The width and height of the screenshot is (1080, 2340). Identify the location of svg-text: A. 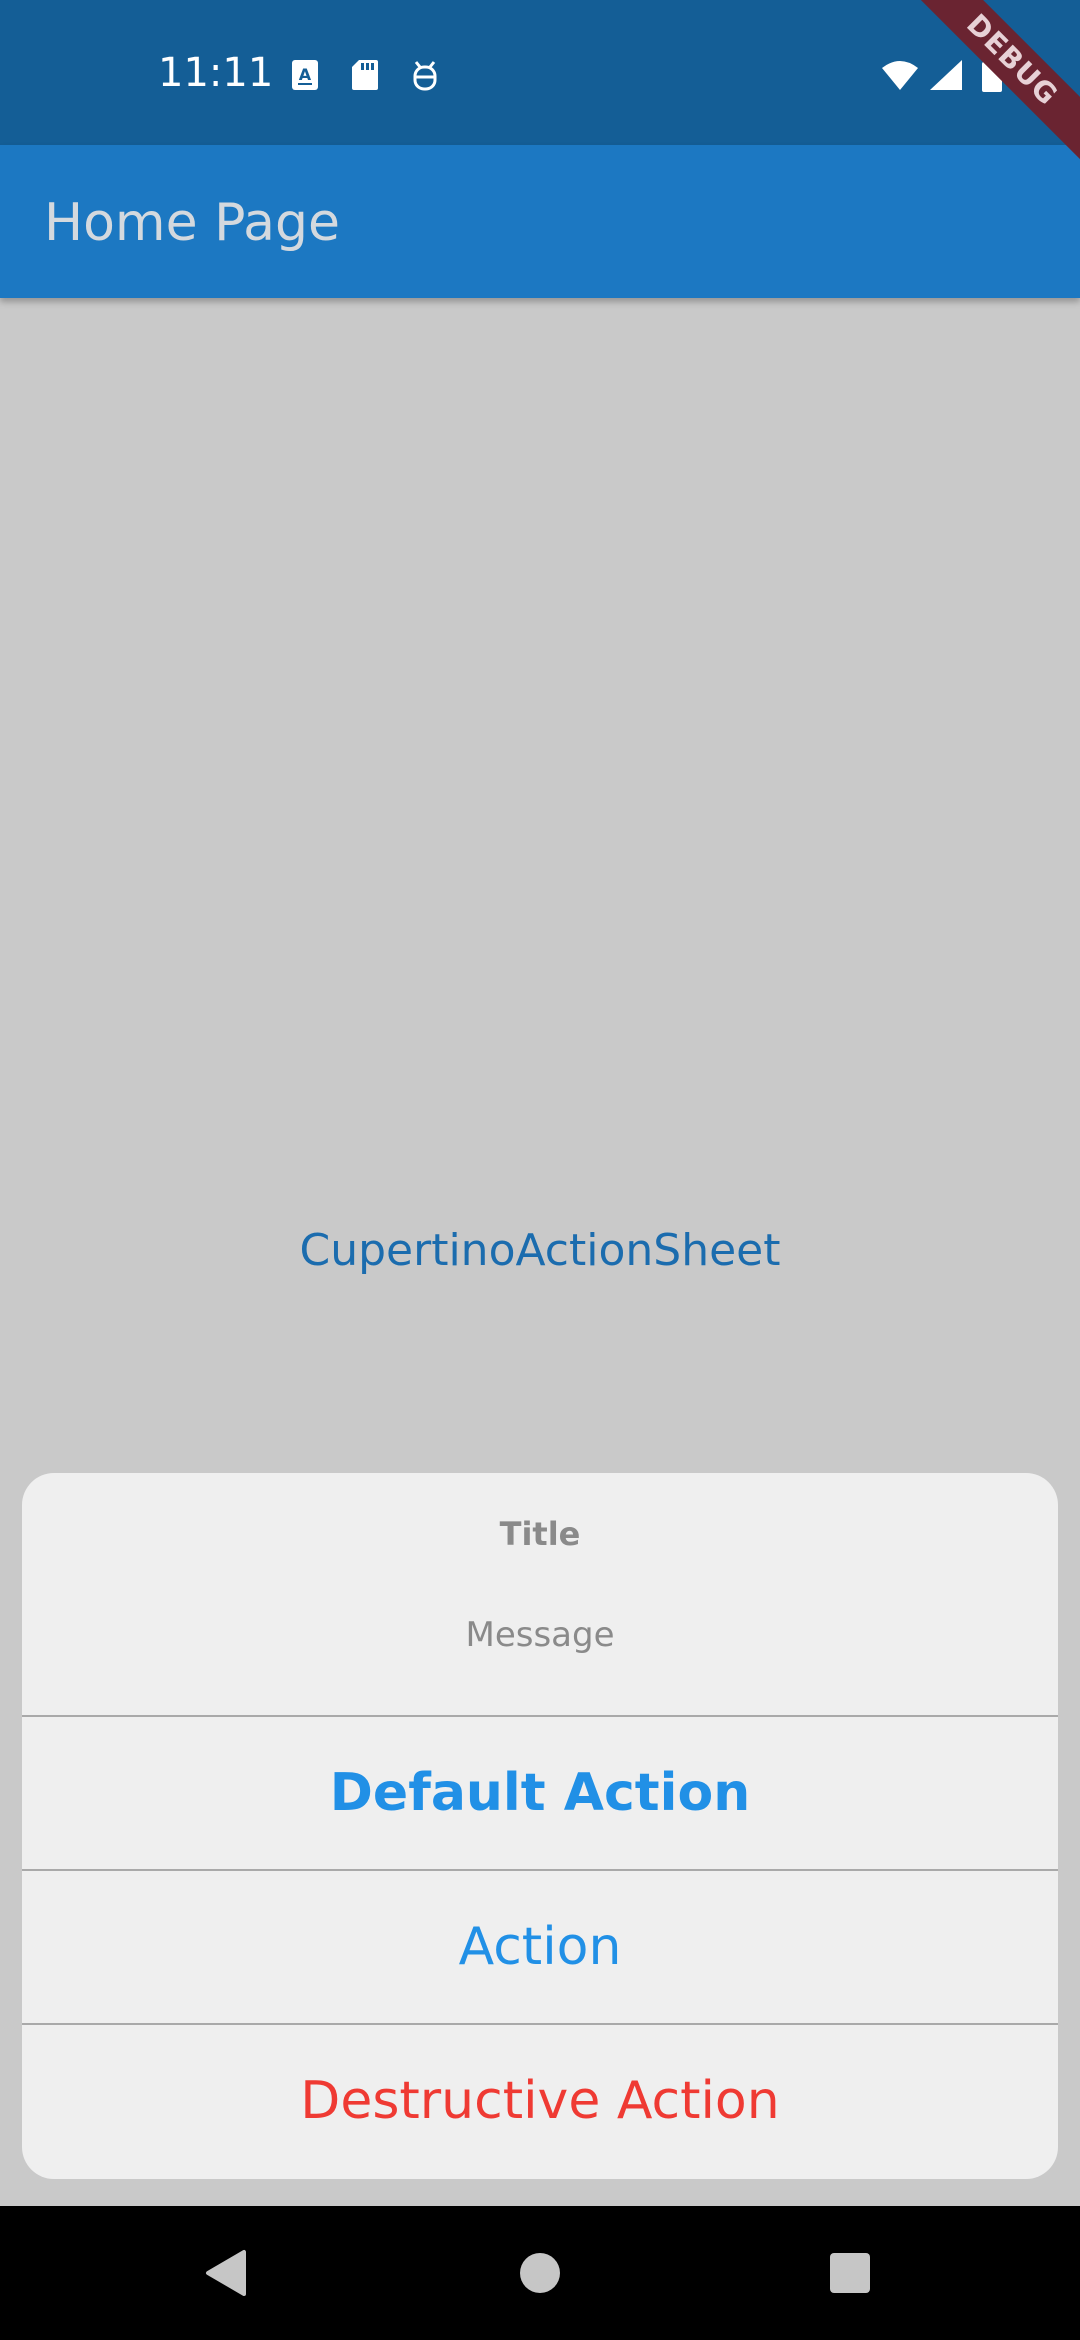
(305, 74).